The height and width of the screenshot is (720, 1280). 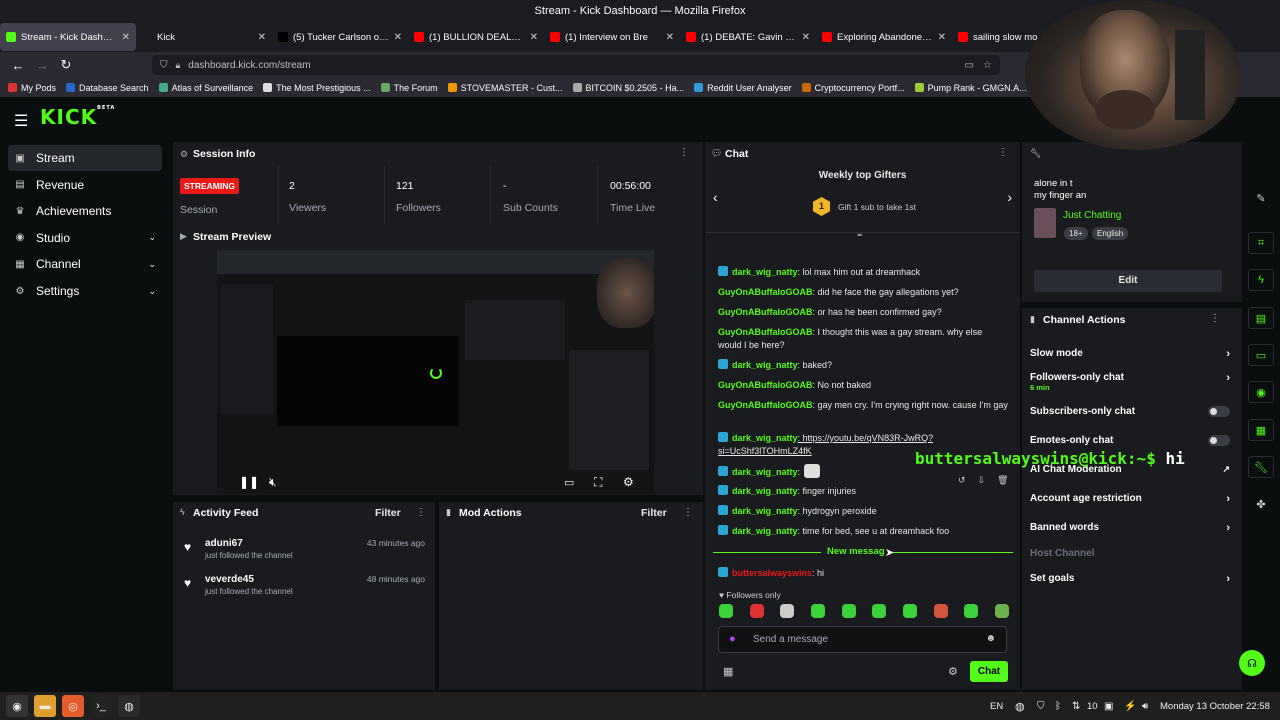 I want to click on microphone-icon: ●, so click(x=732, y=639).